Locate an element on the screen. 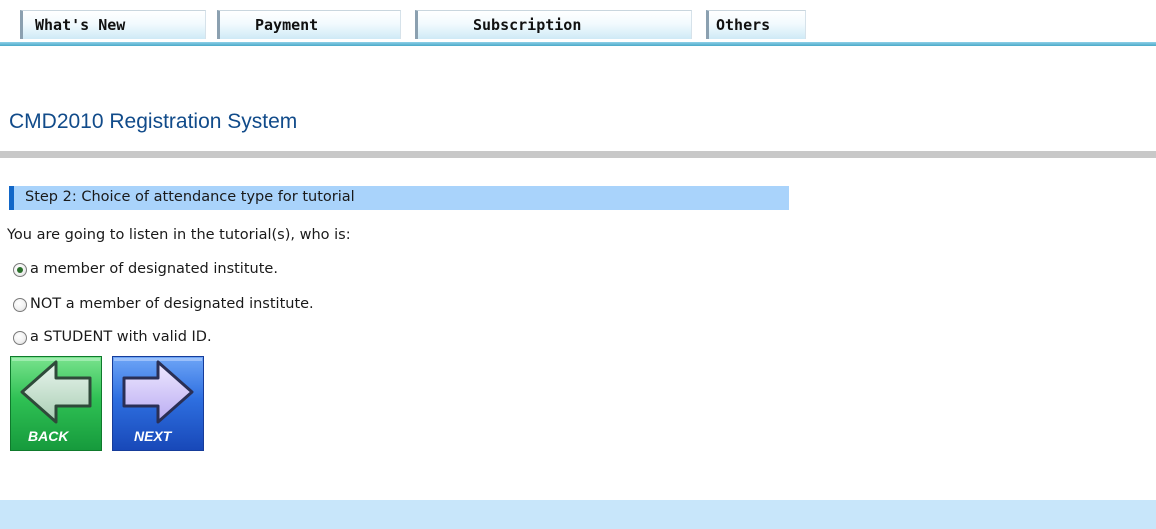  tab-label: What's New is located at coordinates (80, 25).